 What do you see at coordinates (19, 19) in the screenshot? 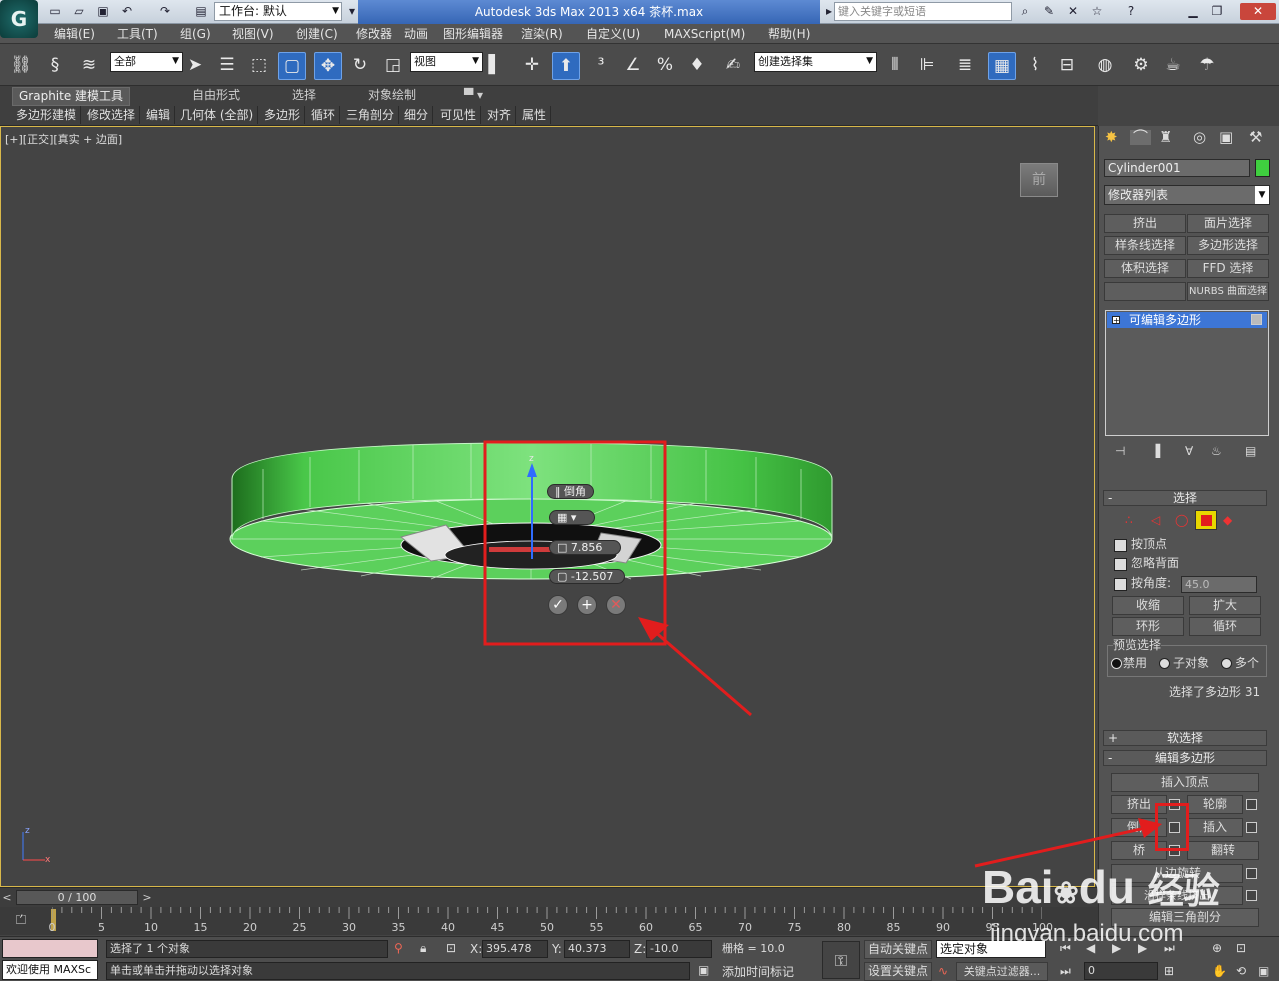
I see `app-logo: G` at bounding box center [19, 19].